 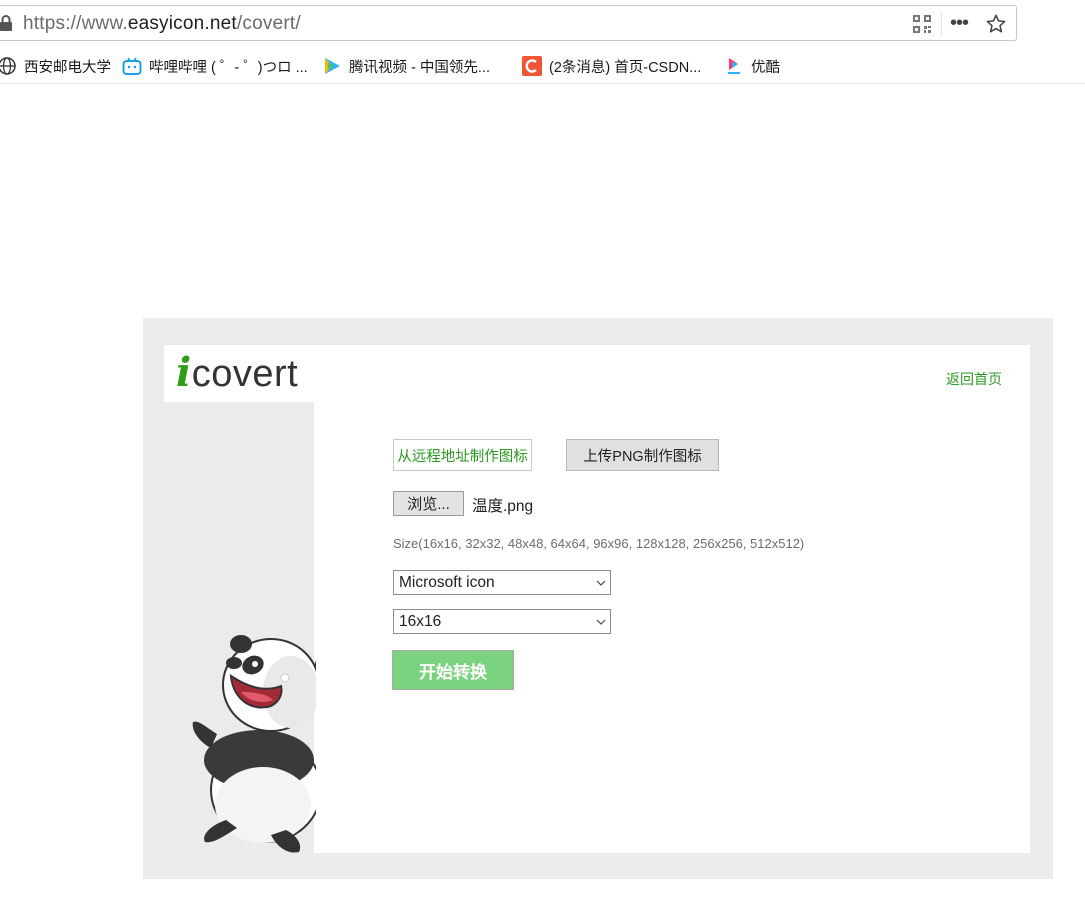 What do you see at coordinates (8, 66) in the screenshot?
I see `globe-icon` at bounding box center [8, 66].